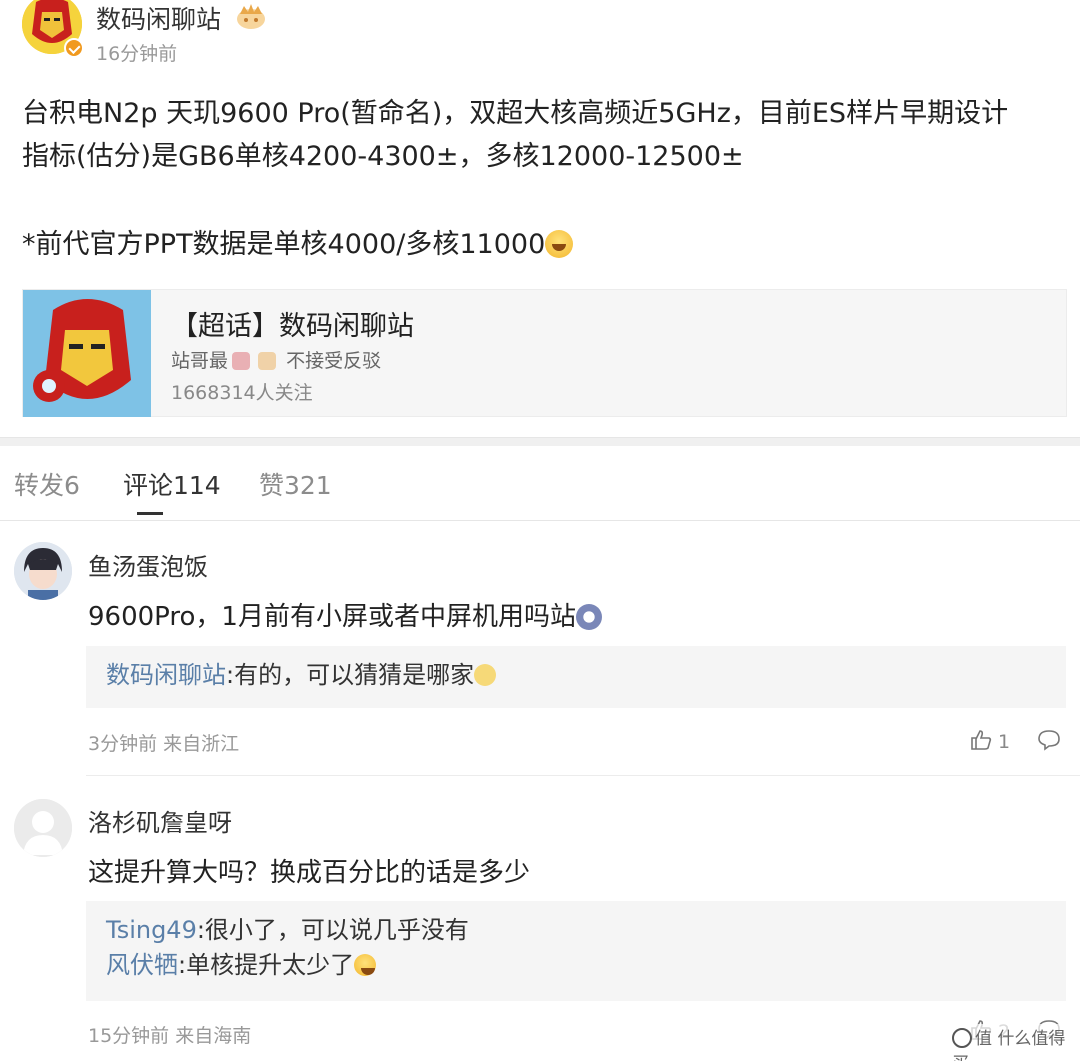 This screenshot has width=1080, height=1061. Describe the element at coordinates (309, 873) in the screenshot. I see `comment-text: 这提升算大吗？换成百分比的话是多少` at that location.